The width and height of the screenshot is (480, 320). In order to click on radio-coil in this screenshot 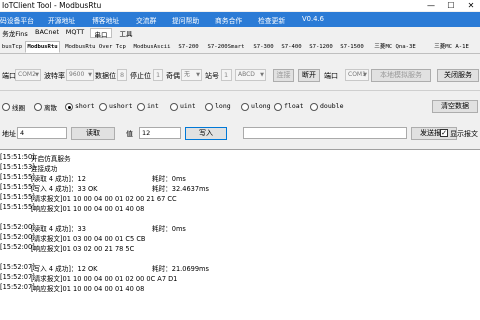, I will do `click(6, 107)`.